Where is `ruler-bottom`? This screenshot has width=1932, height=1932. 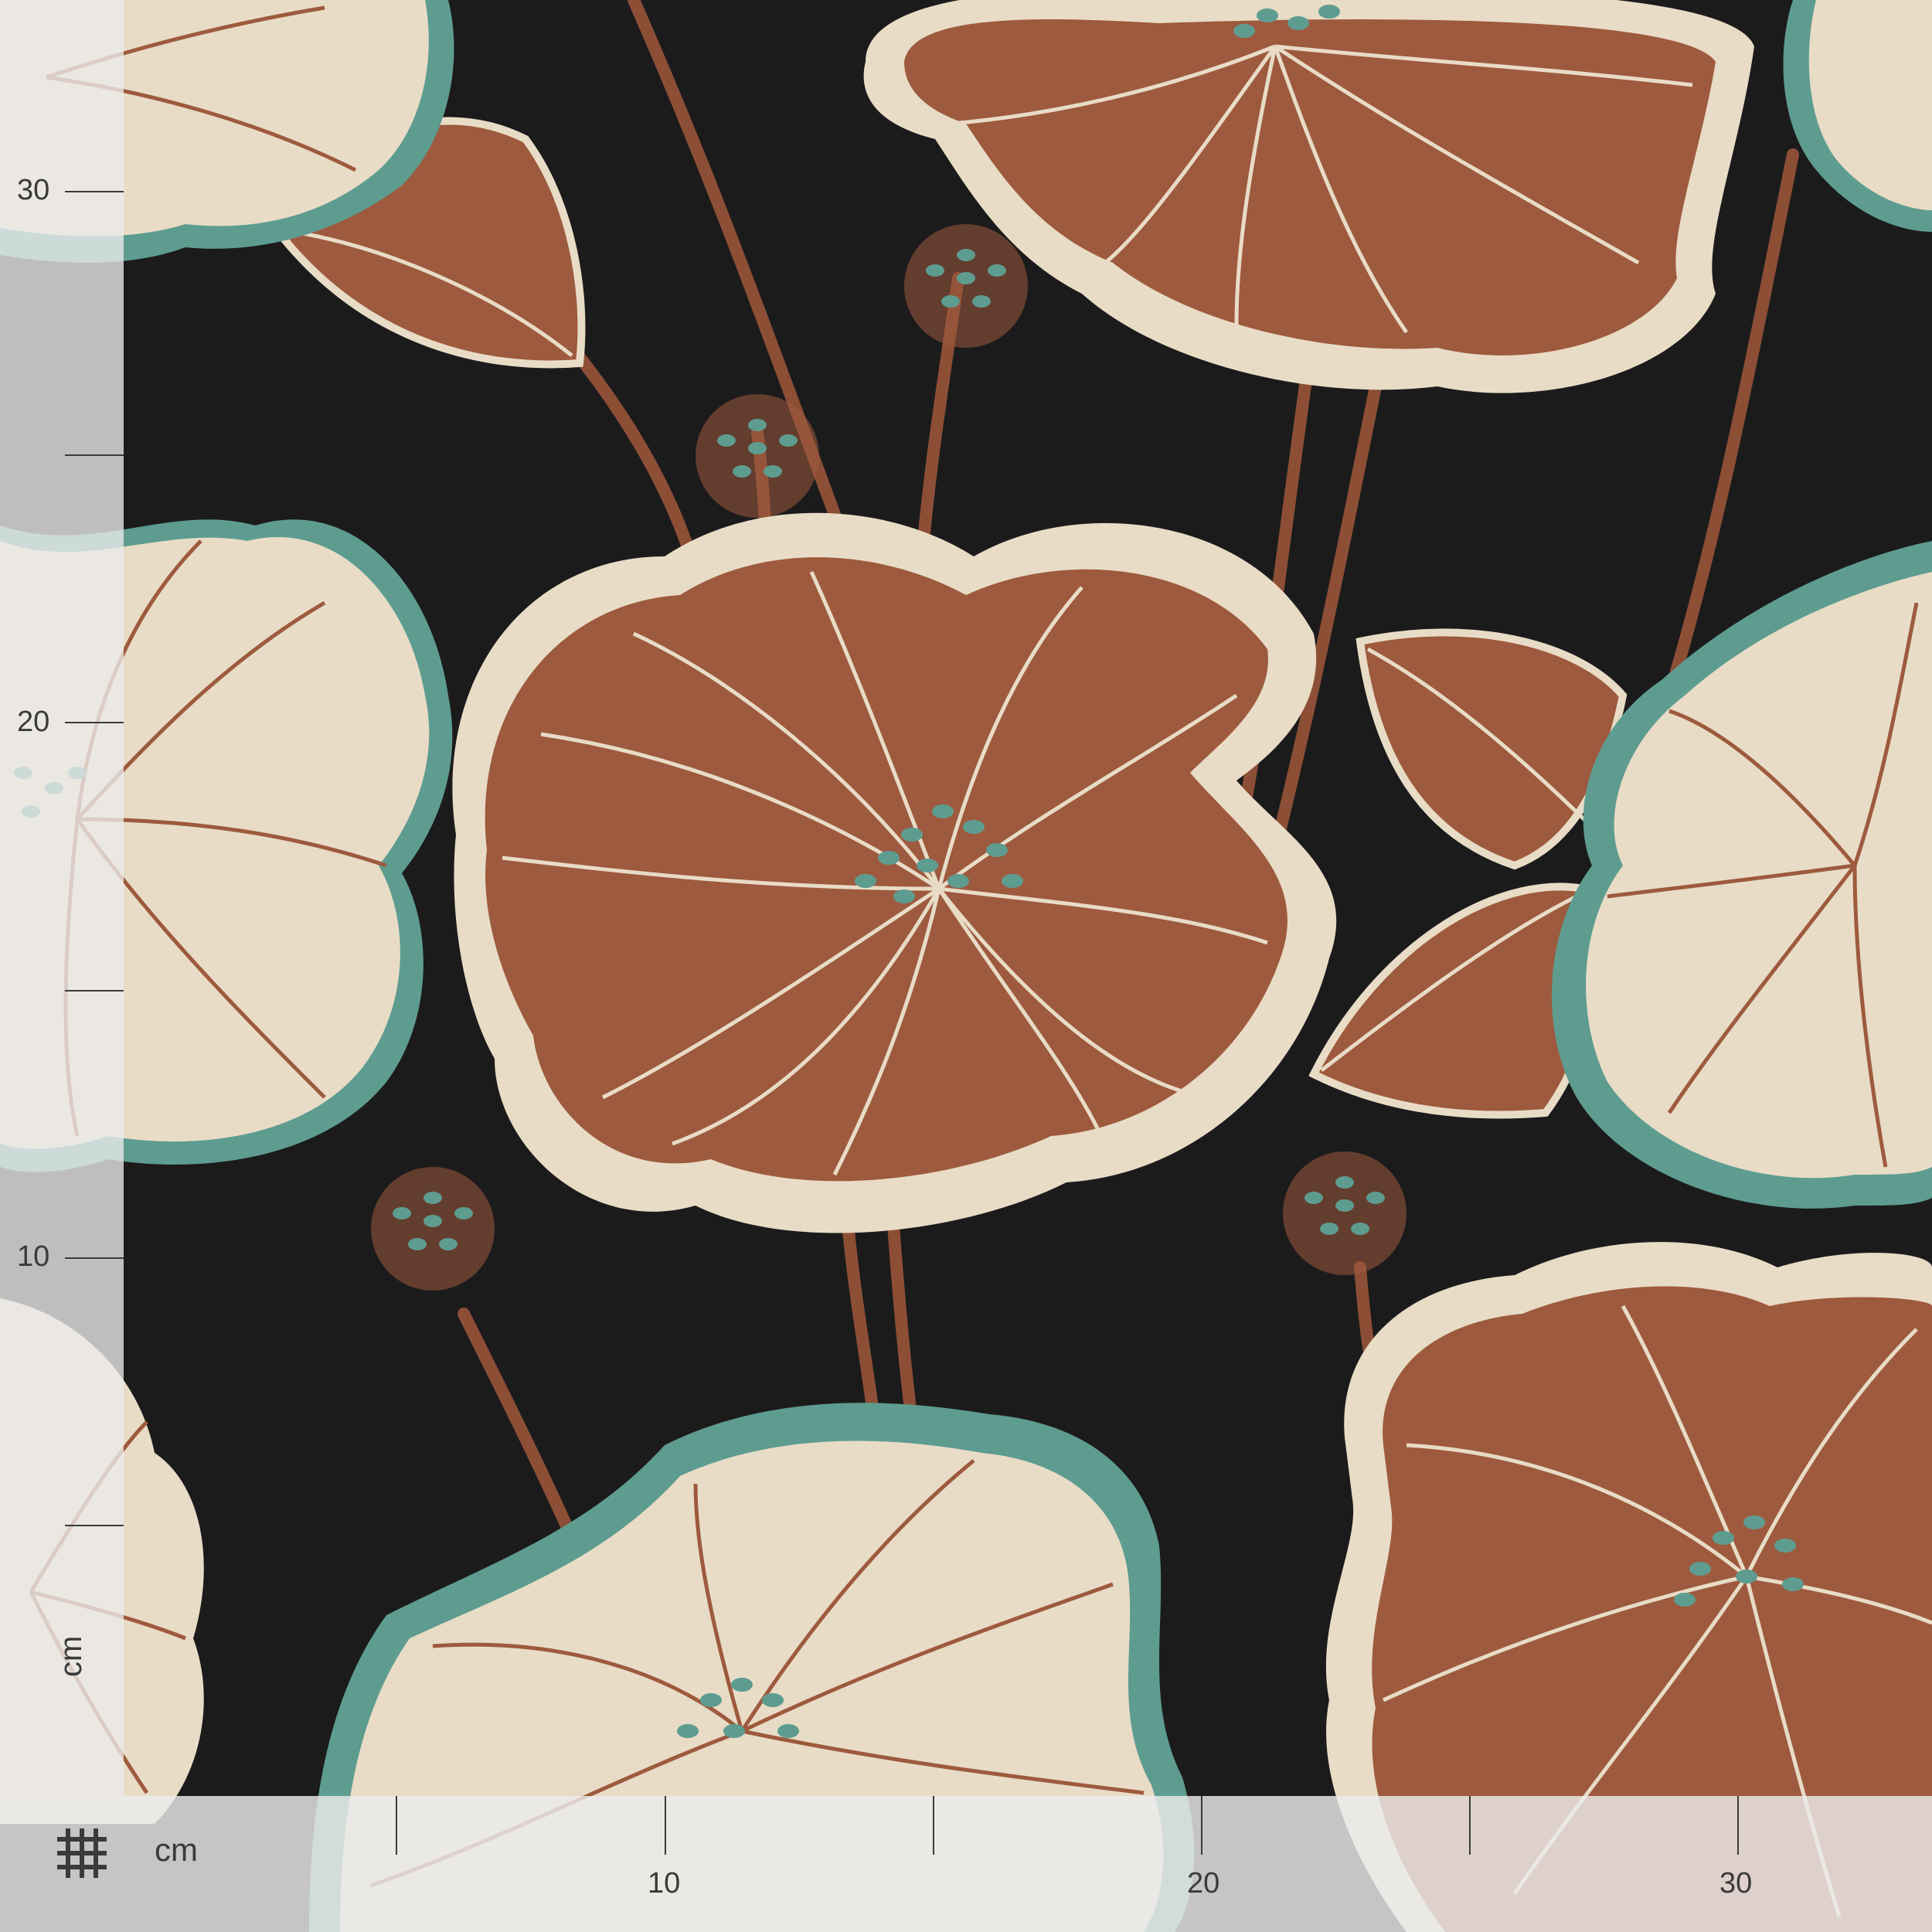
ruler-bottom is located at coordinates (966, 1864).